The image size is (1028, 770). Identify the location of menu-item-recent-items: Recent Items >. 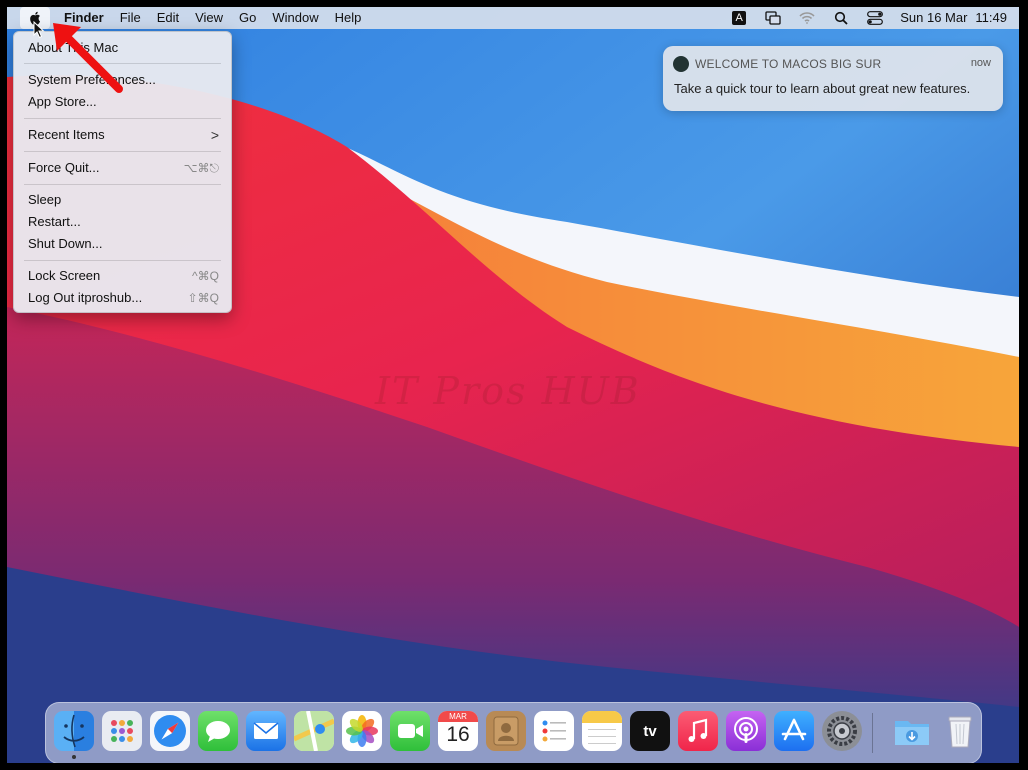
(123, 135).